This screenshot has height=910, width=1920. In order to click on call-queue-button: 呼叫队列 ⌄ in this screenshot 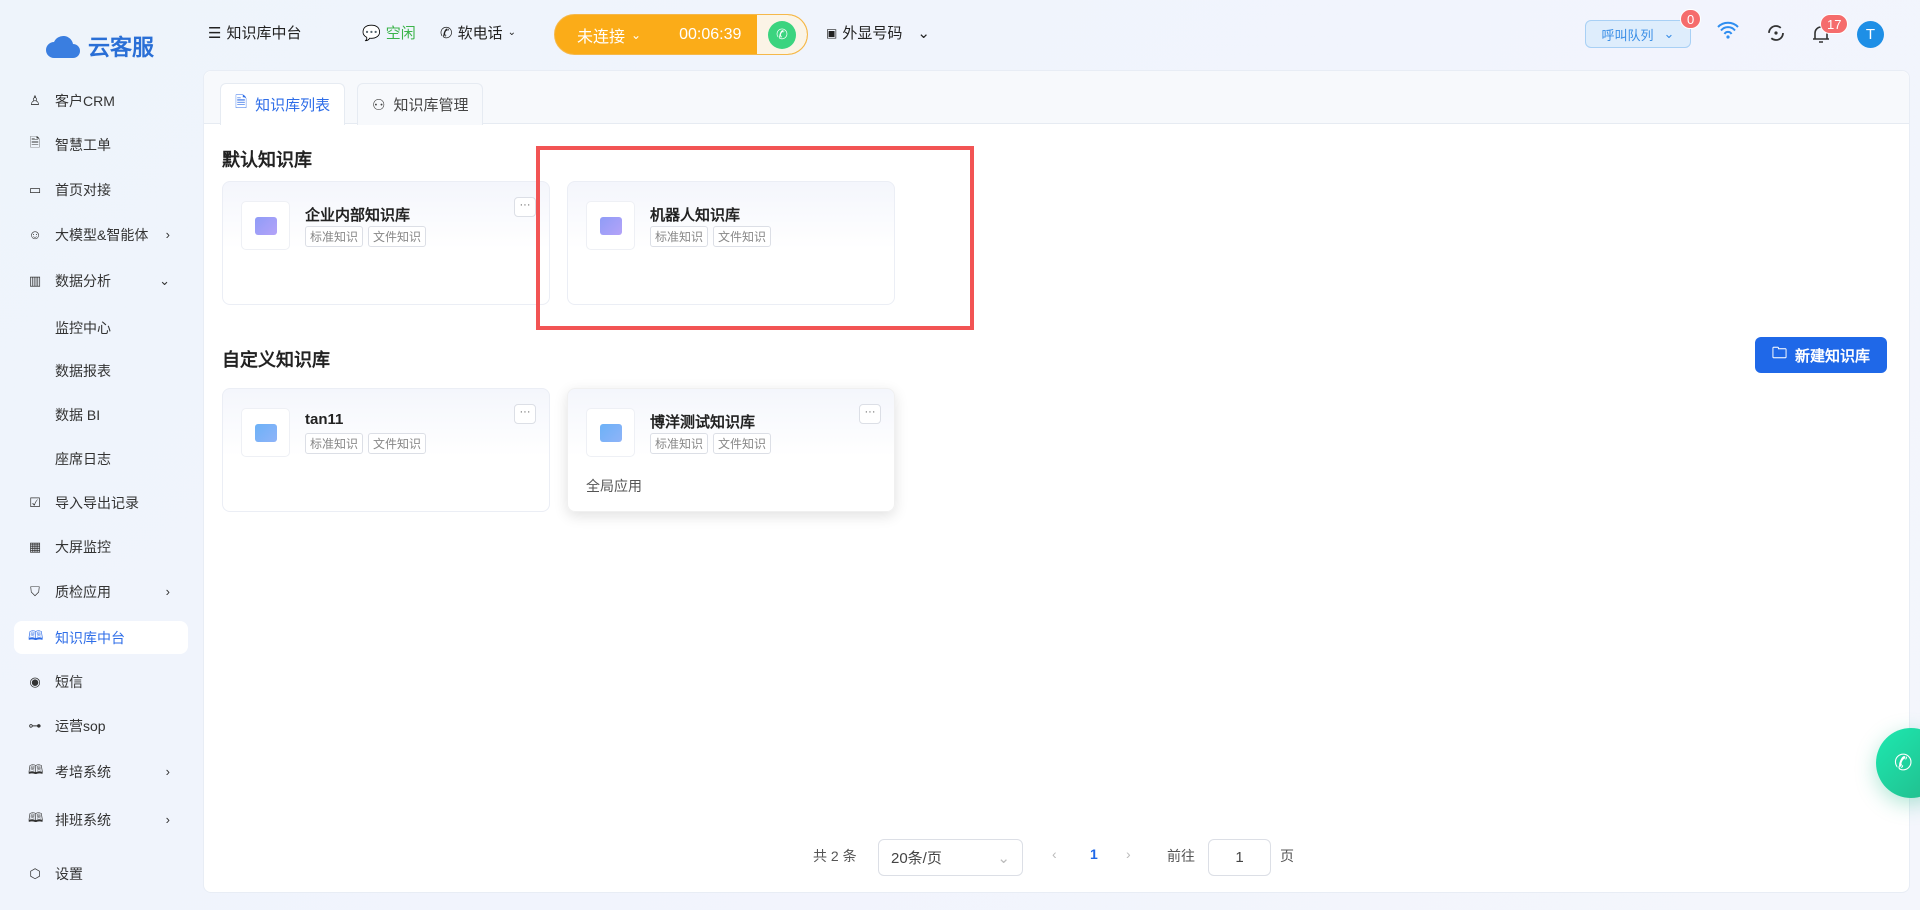, I will do `click(1638, 34)`.